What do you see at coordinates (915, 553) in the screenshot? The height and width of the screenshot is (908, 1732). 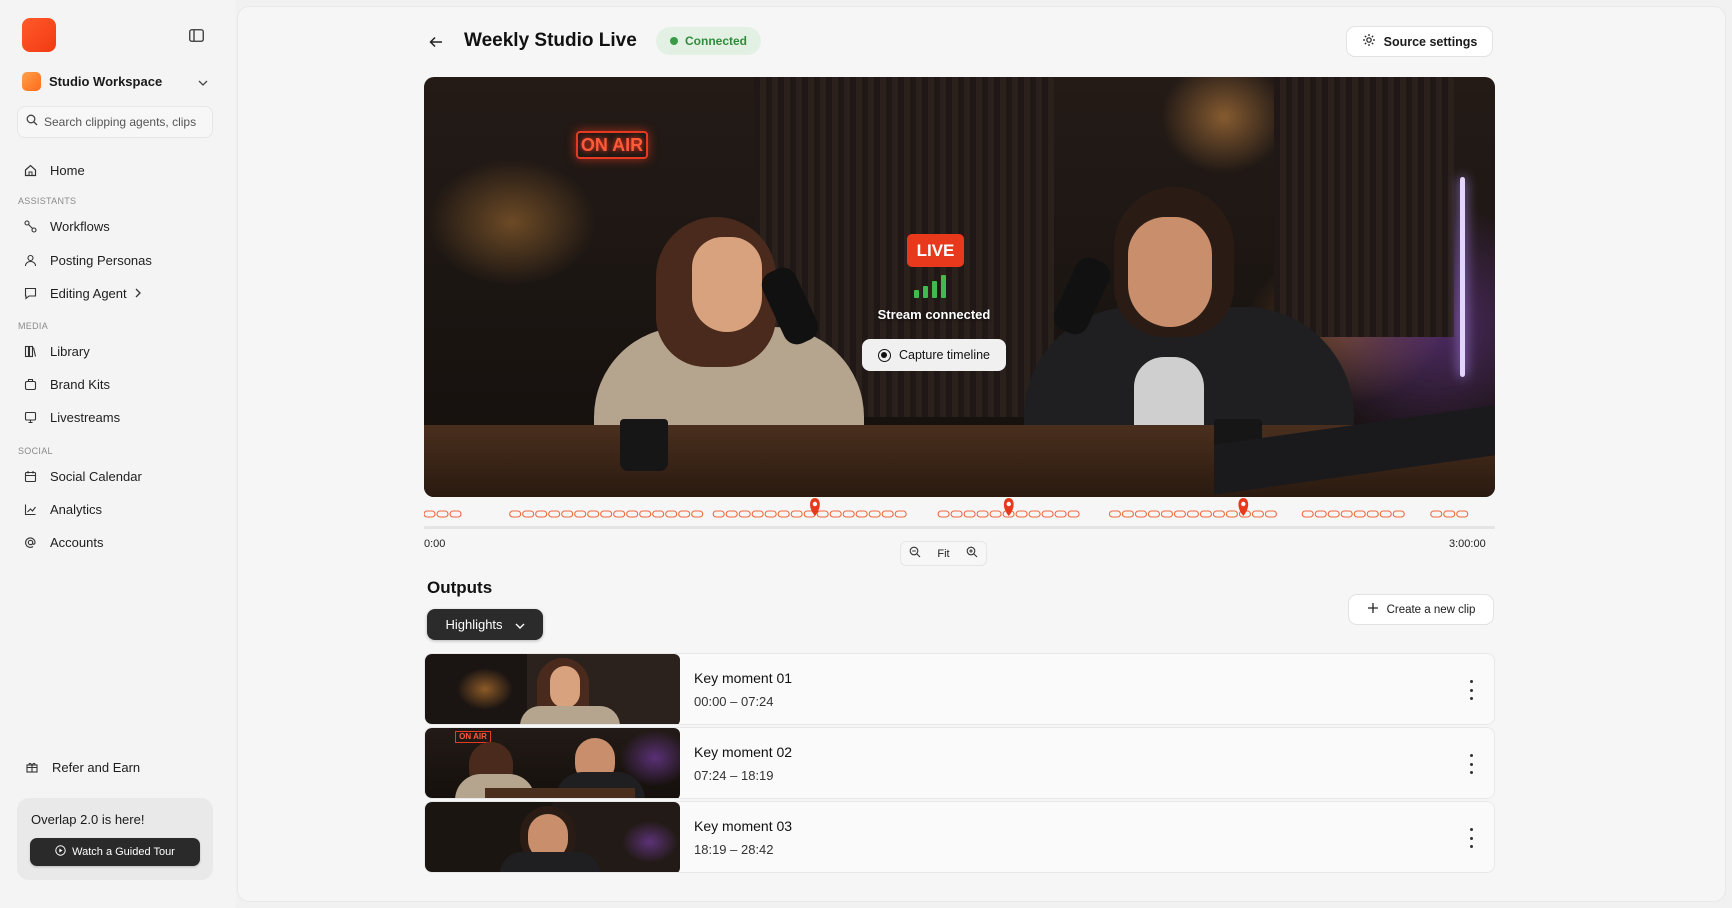 I see `zoom-out-icon` at bounding box center [915, 553].